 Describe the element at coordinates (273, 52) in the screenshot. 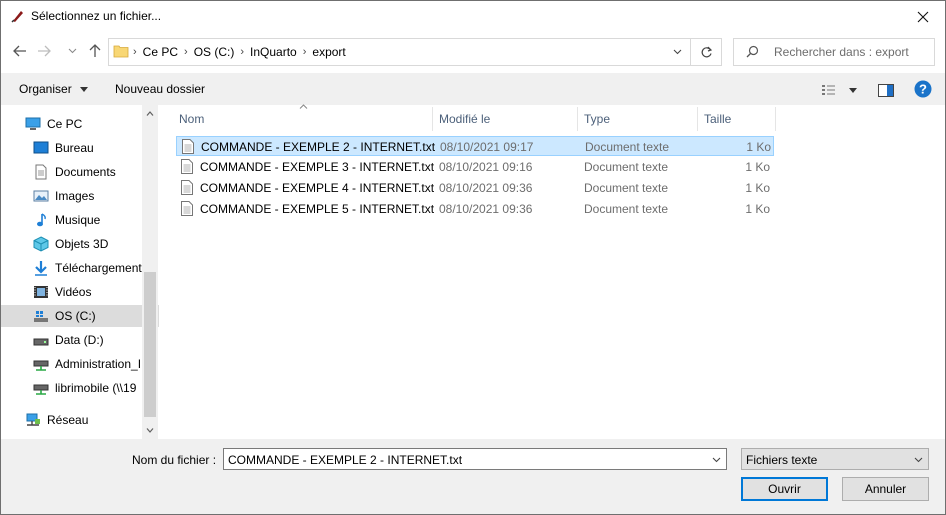

I see `breadcrumb-item: InQuarto` at that location.